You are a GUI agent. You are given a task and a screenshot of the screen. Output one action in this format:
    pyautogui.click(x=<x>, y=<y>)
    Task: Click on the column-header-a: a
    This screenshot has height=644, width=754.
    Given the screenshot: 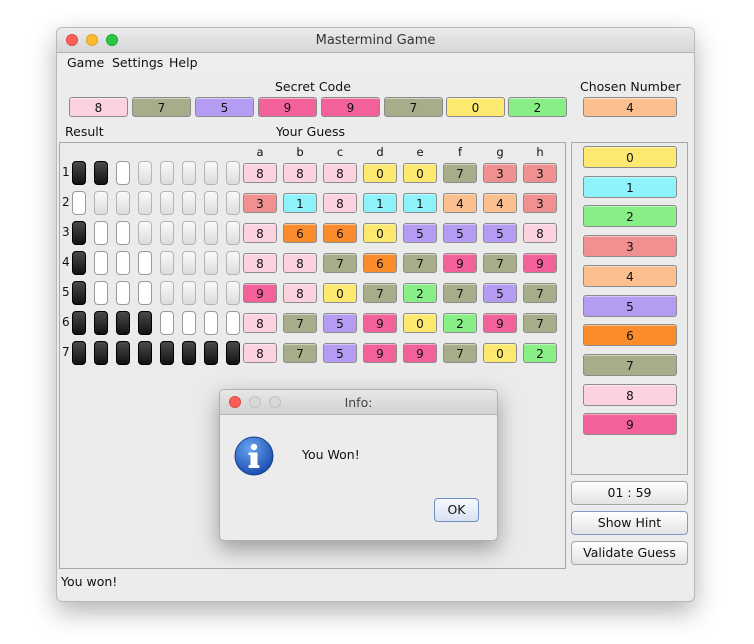 What is the action you would take?
    pyautogui.click(x=260, y=152)
    